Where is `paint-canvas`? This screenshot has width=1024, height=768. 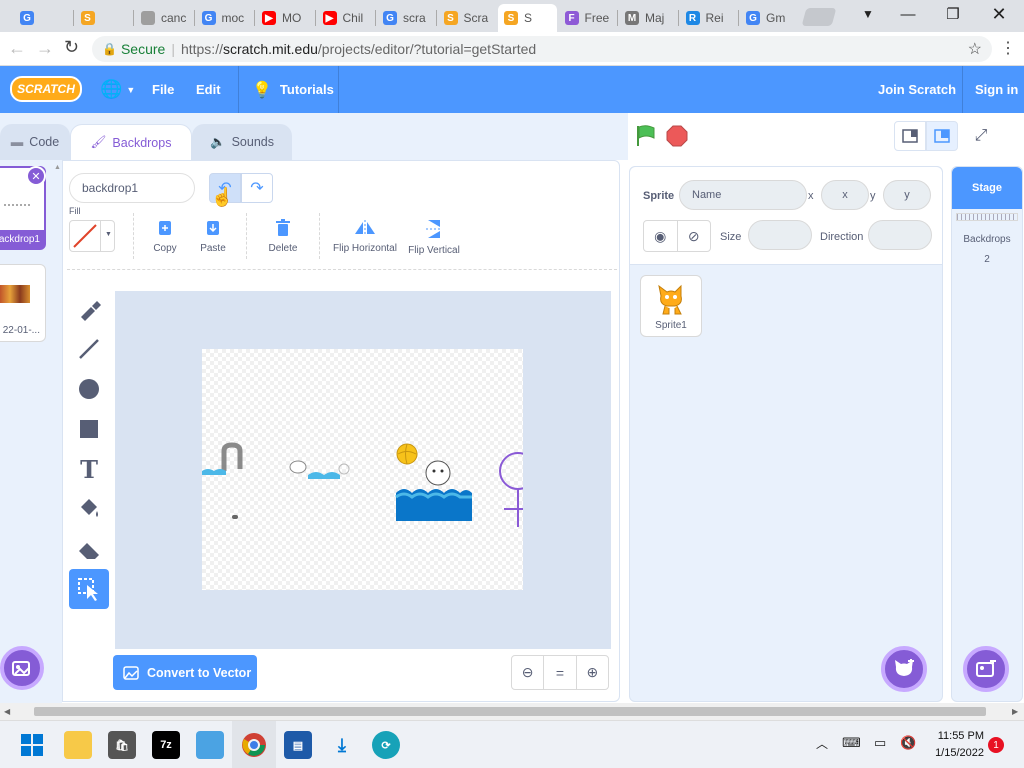
paint-canvas is located at coordinates (362, 469).